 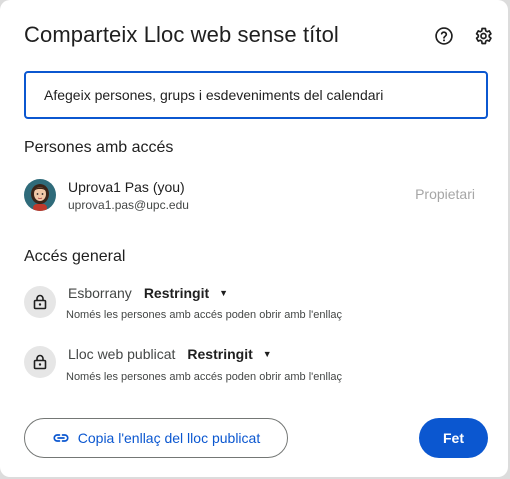 I want to click on settings-gear-icon, so click(x=483, y=36).